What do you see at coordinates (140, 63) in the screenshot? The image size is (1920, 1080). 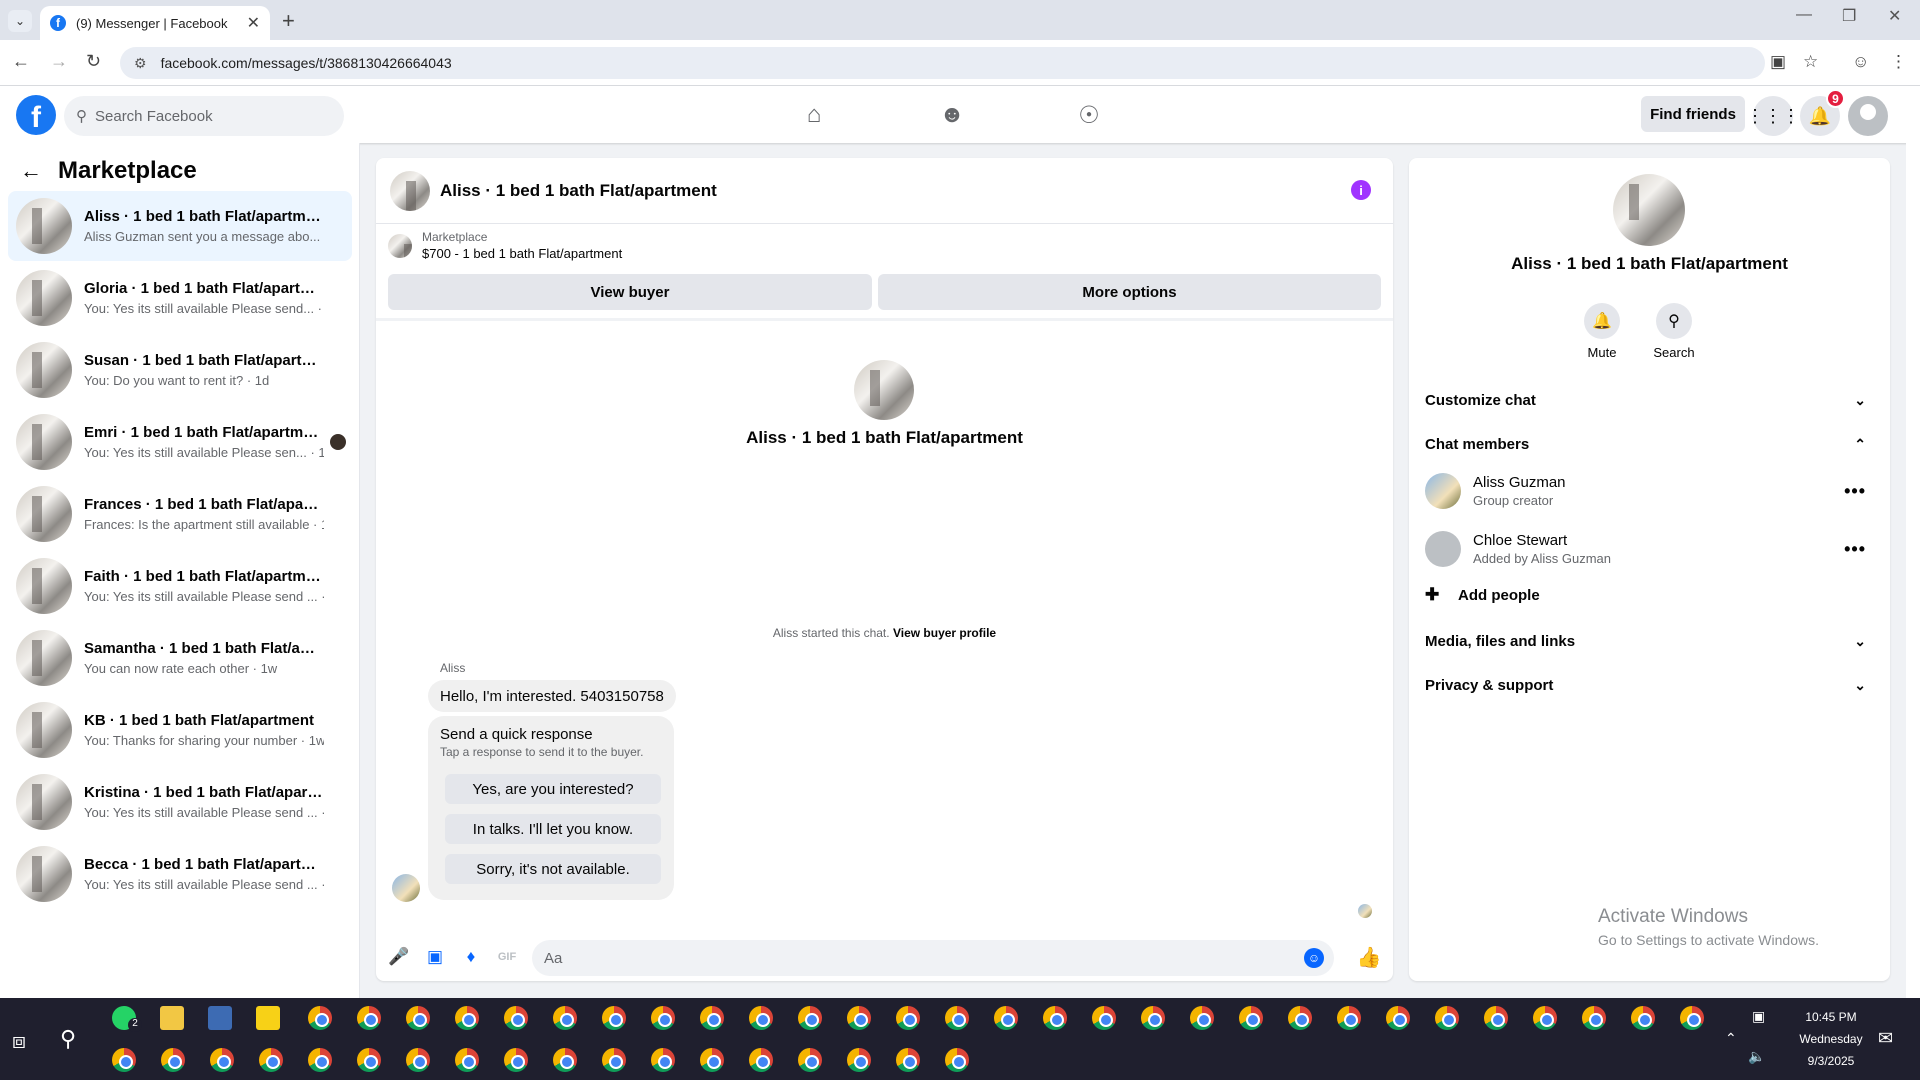 I see `site-info-icon: ⚙` at bounding box center [140, 63].